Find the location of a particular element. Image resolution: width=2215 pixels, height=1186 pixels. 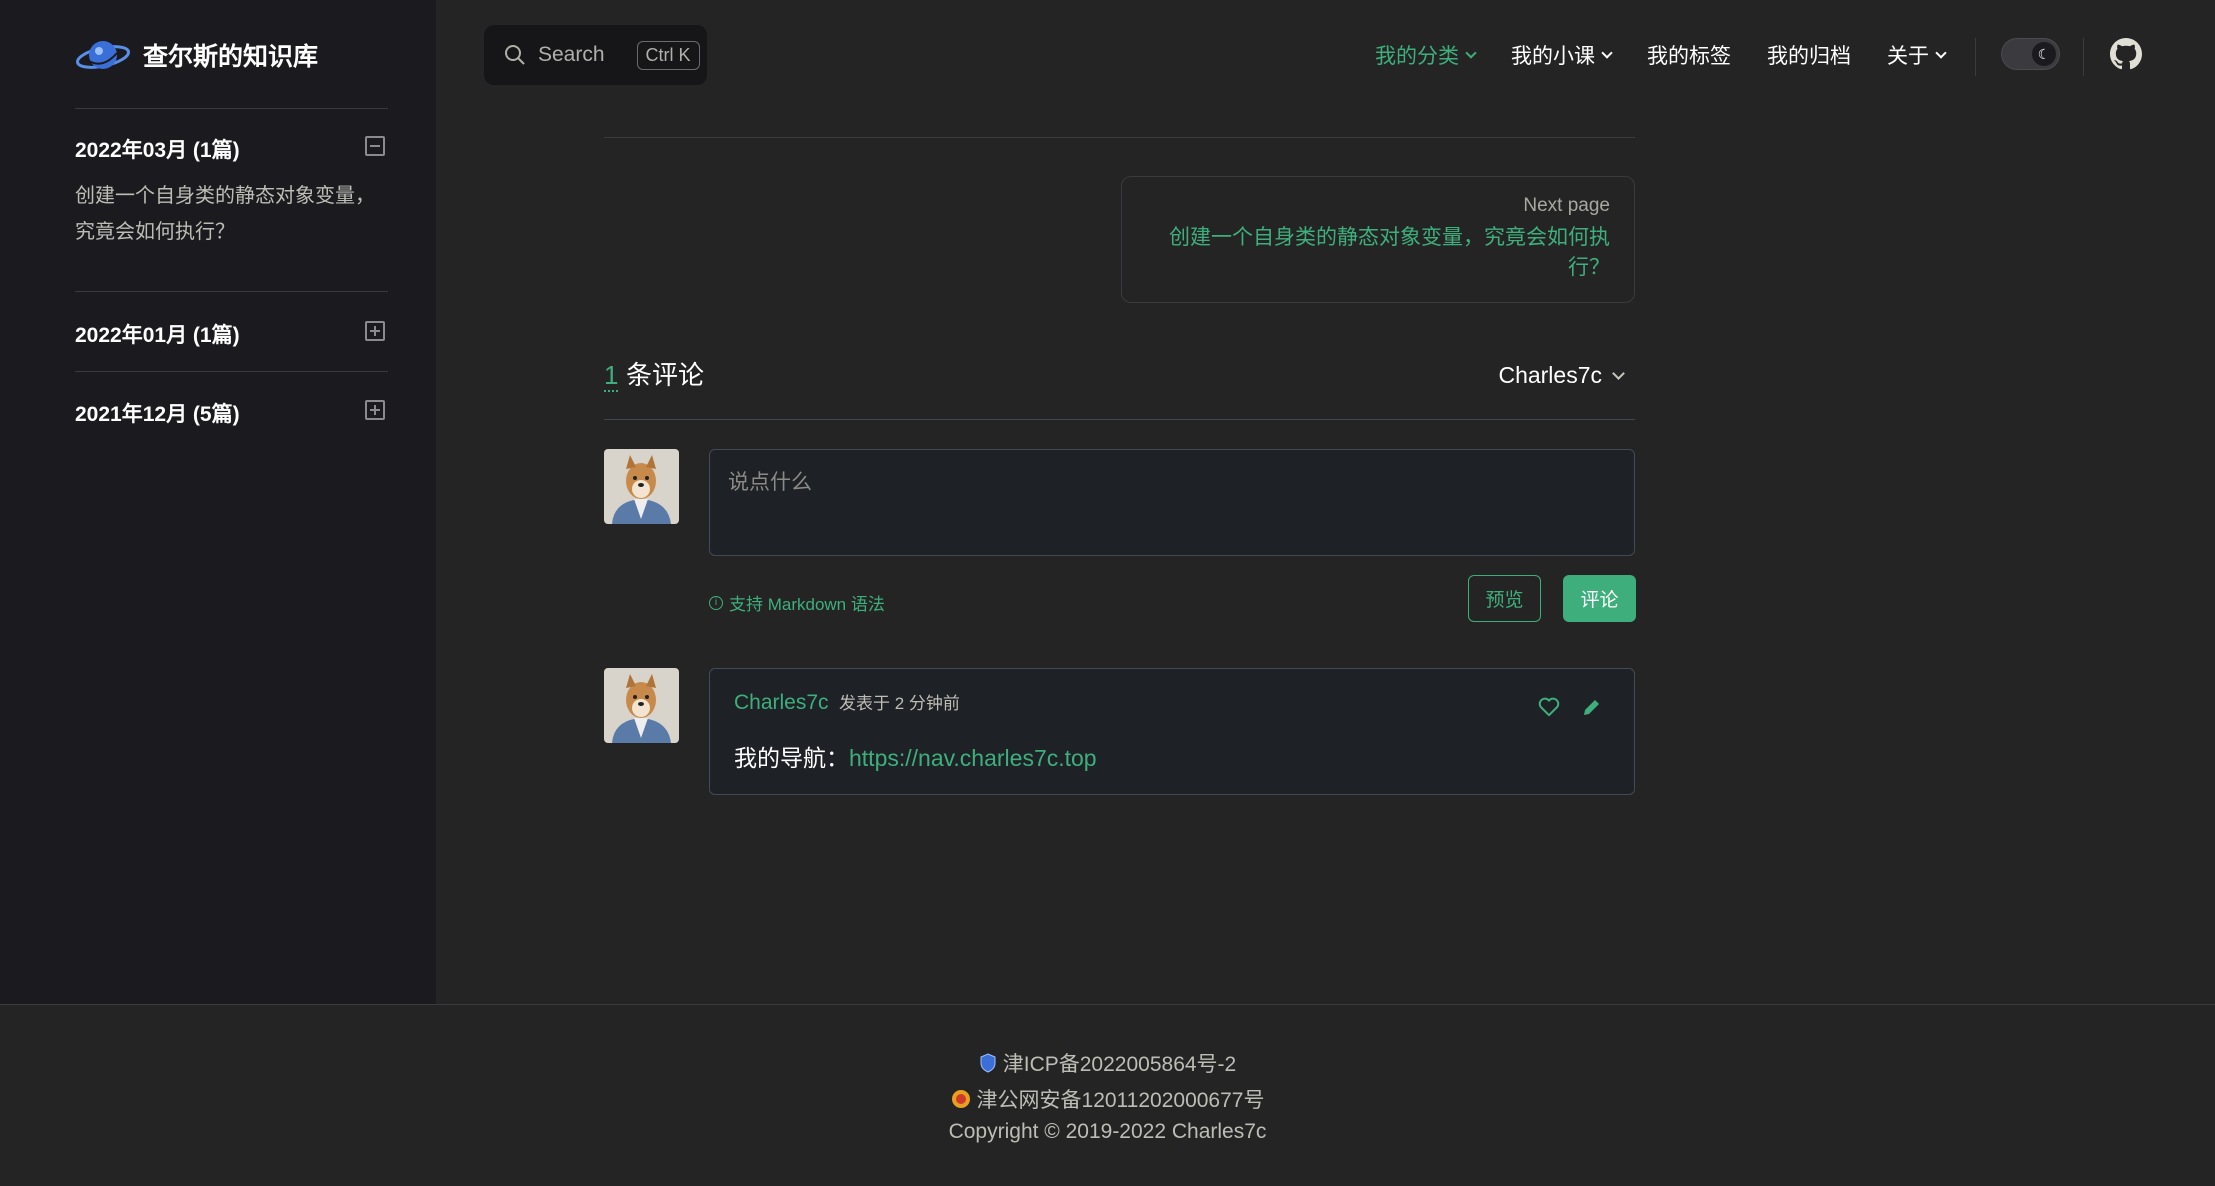

preview-button: 预览 is located at coordinates (1504, 598).